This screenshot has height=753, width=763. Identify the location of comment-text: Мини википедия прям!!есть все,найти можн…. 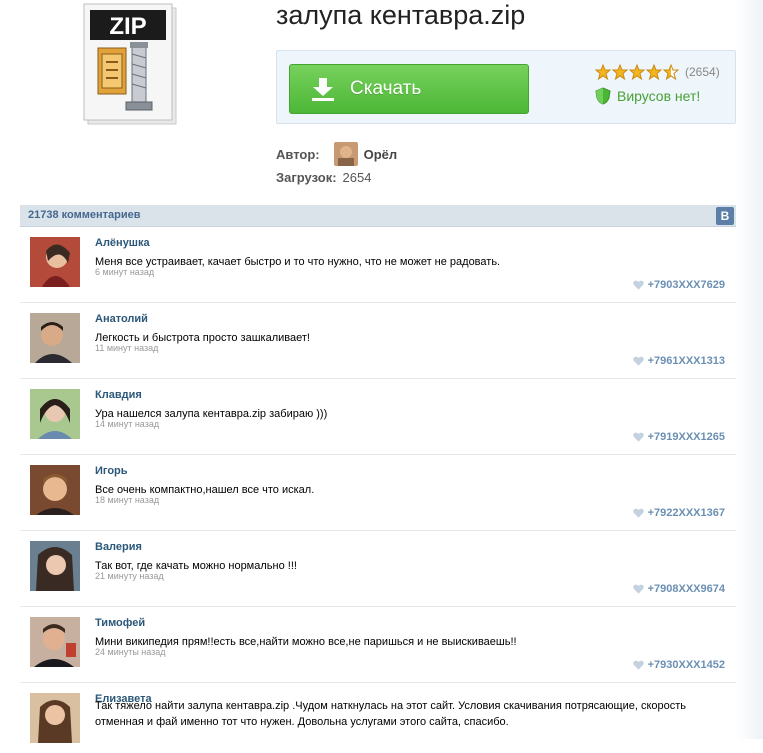
(306, 642).